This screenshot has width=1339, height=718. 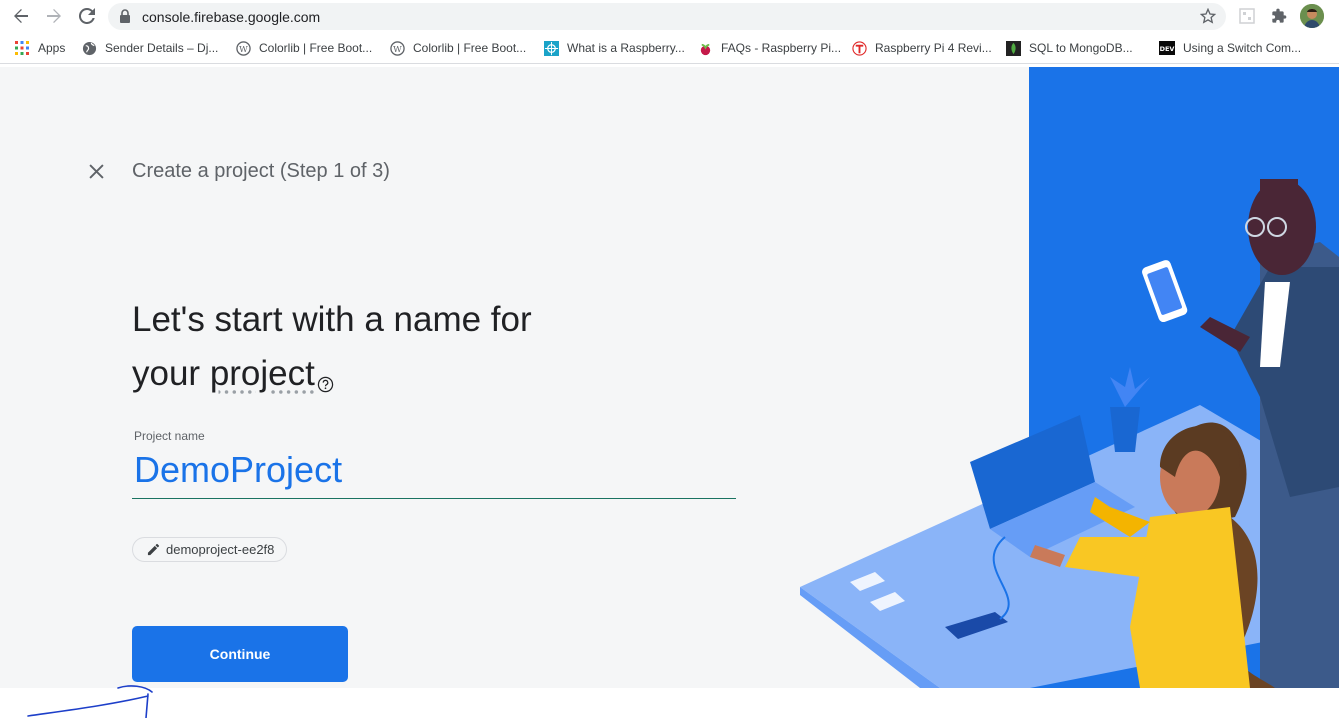 I want to click on browser-toolbar: console.firebase.google.com, so click(x=669, y=16).